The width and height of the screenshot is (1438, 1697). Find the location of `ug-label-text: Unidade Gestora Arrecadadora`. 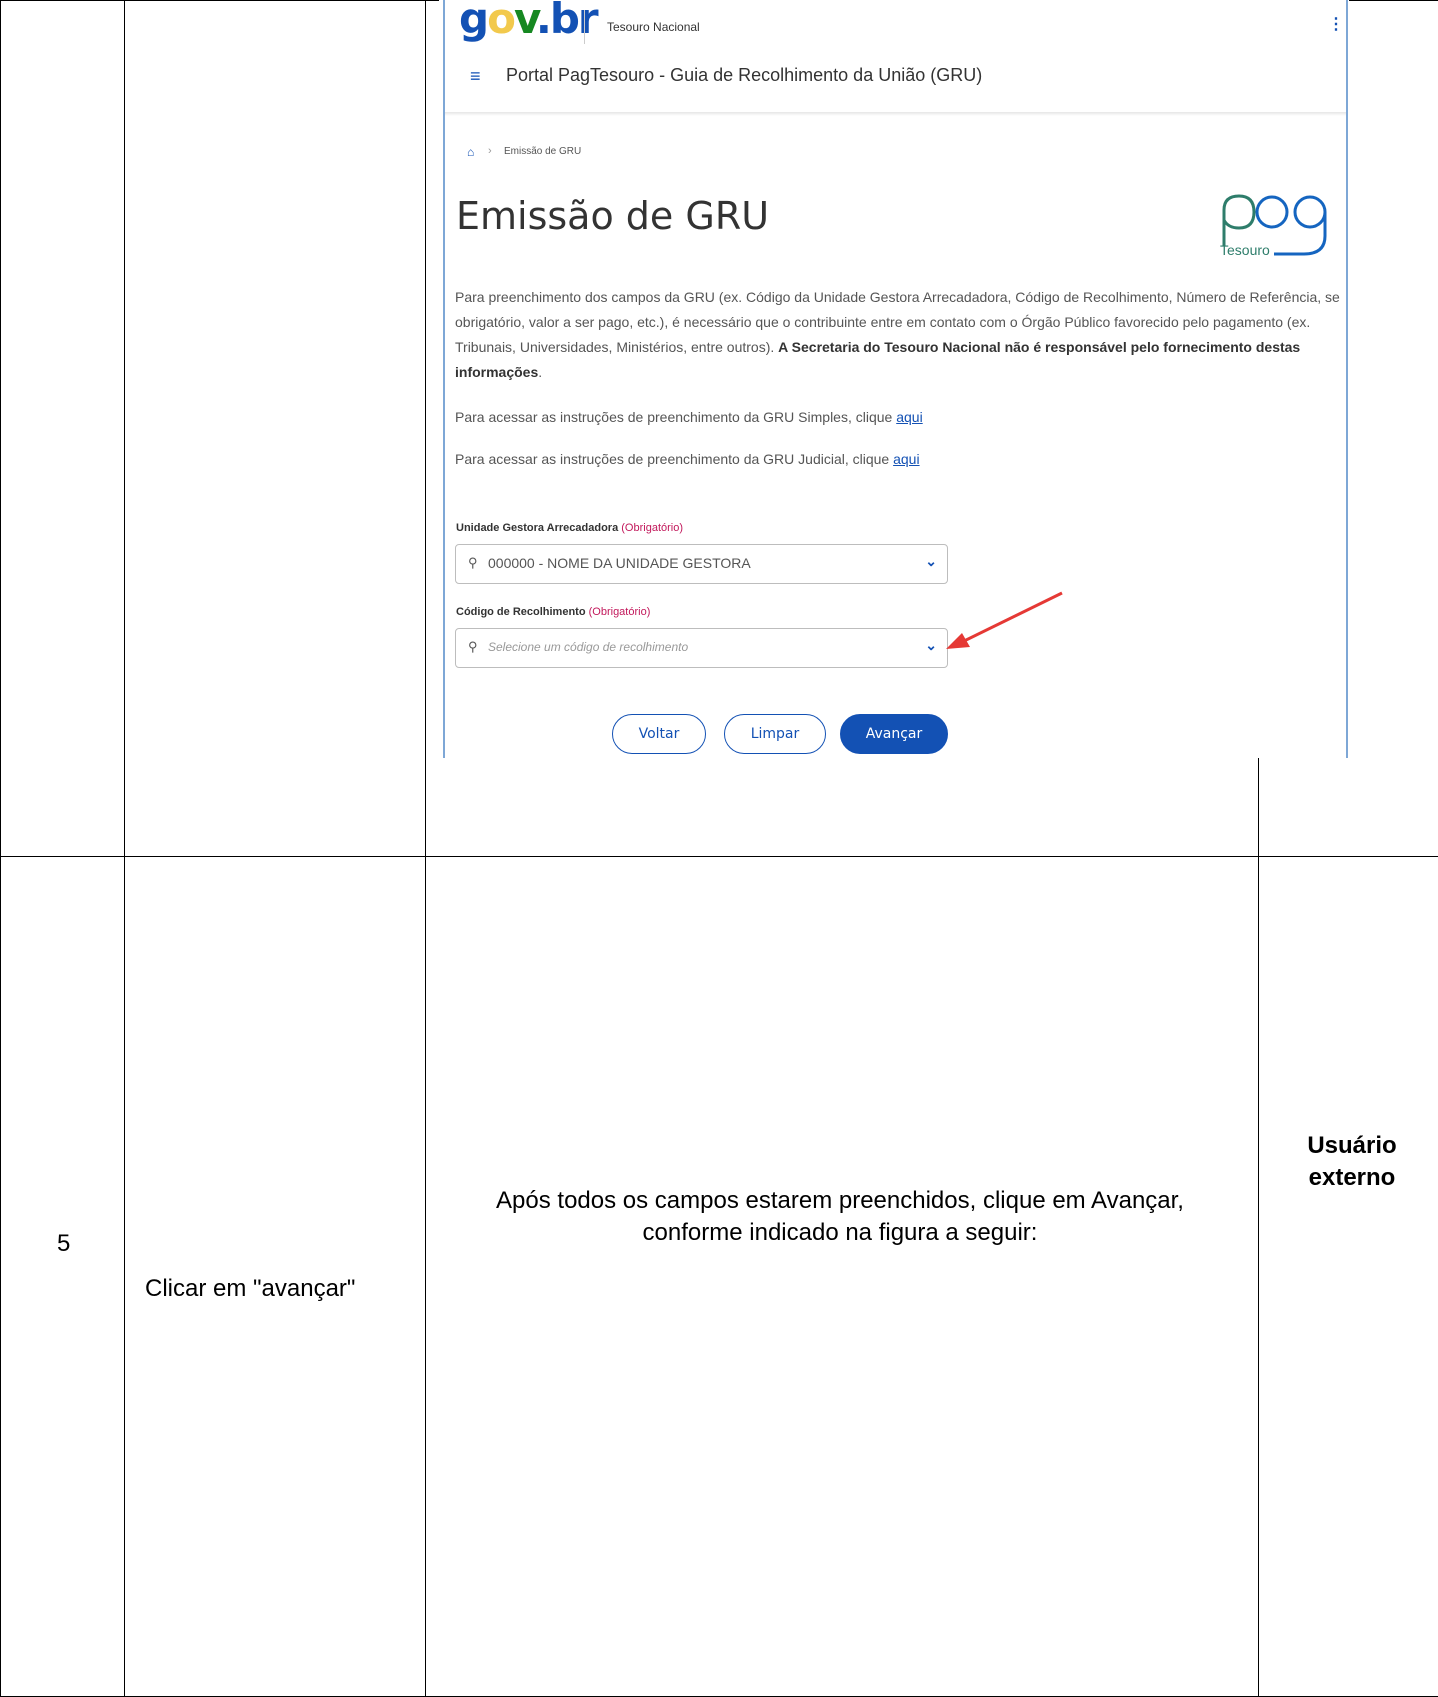

ug-label-text: Unidade Gestora Arrecadadora is located at coordinates (537, 528).